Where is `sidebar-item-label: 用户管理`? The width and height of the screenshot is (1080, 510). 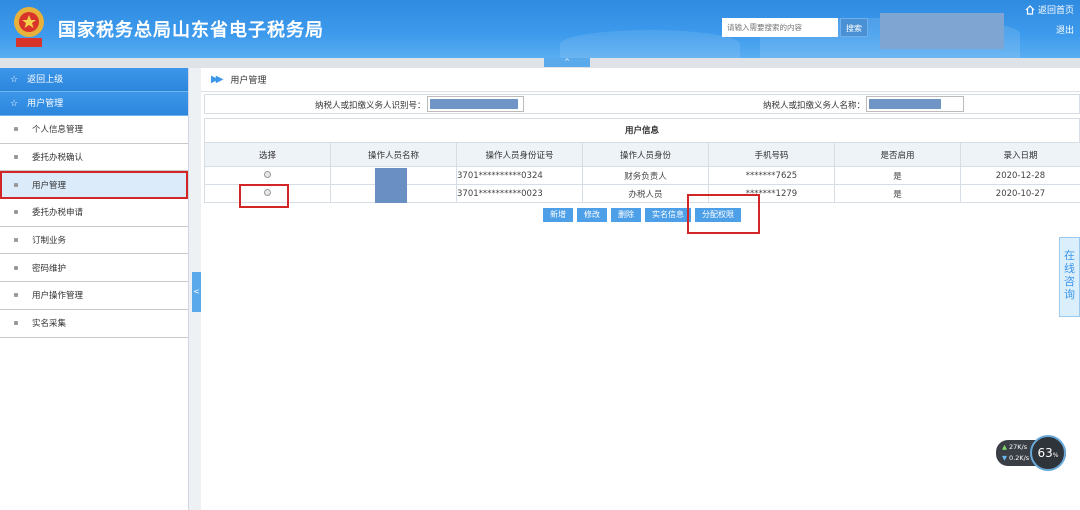
sidebar-item-label: 用户管理 is located at coordinates (49, 185).